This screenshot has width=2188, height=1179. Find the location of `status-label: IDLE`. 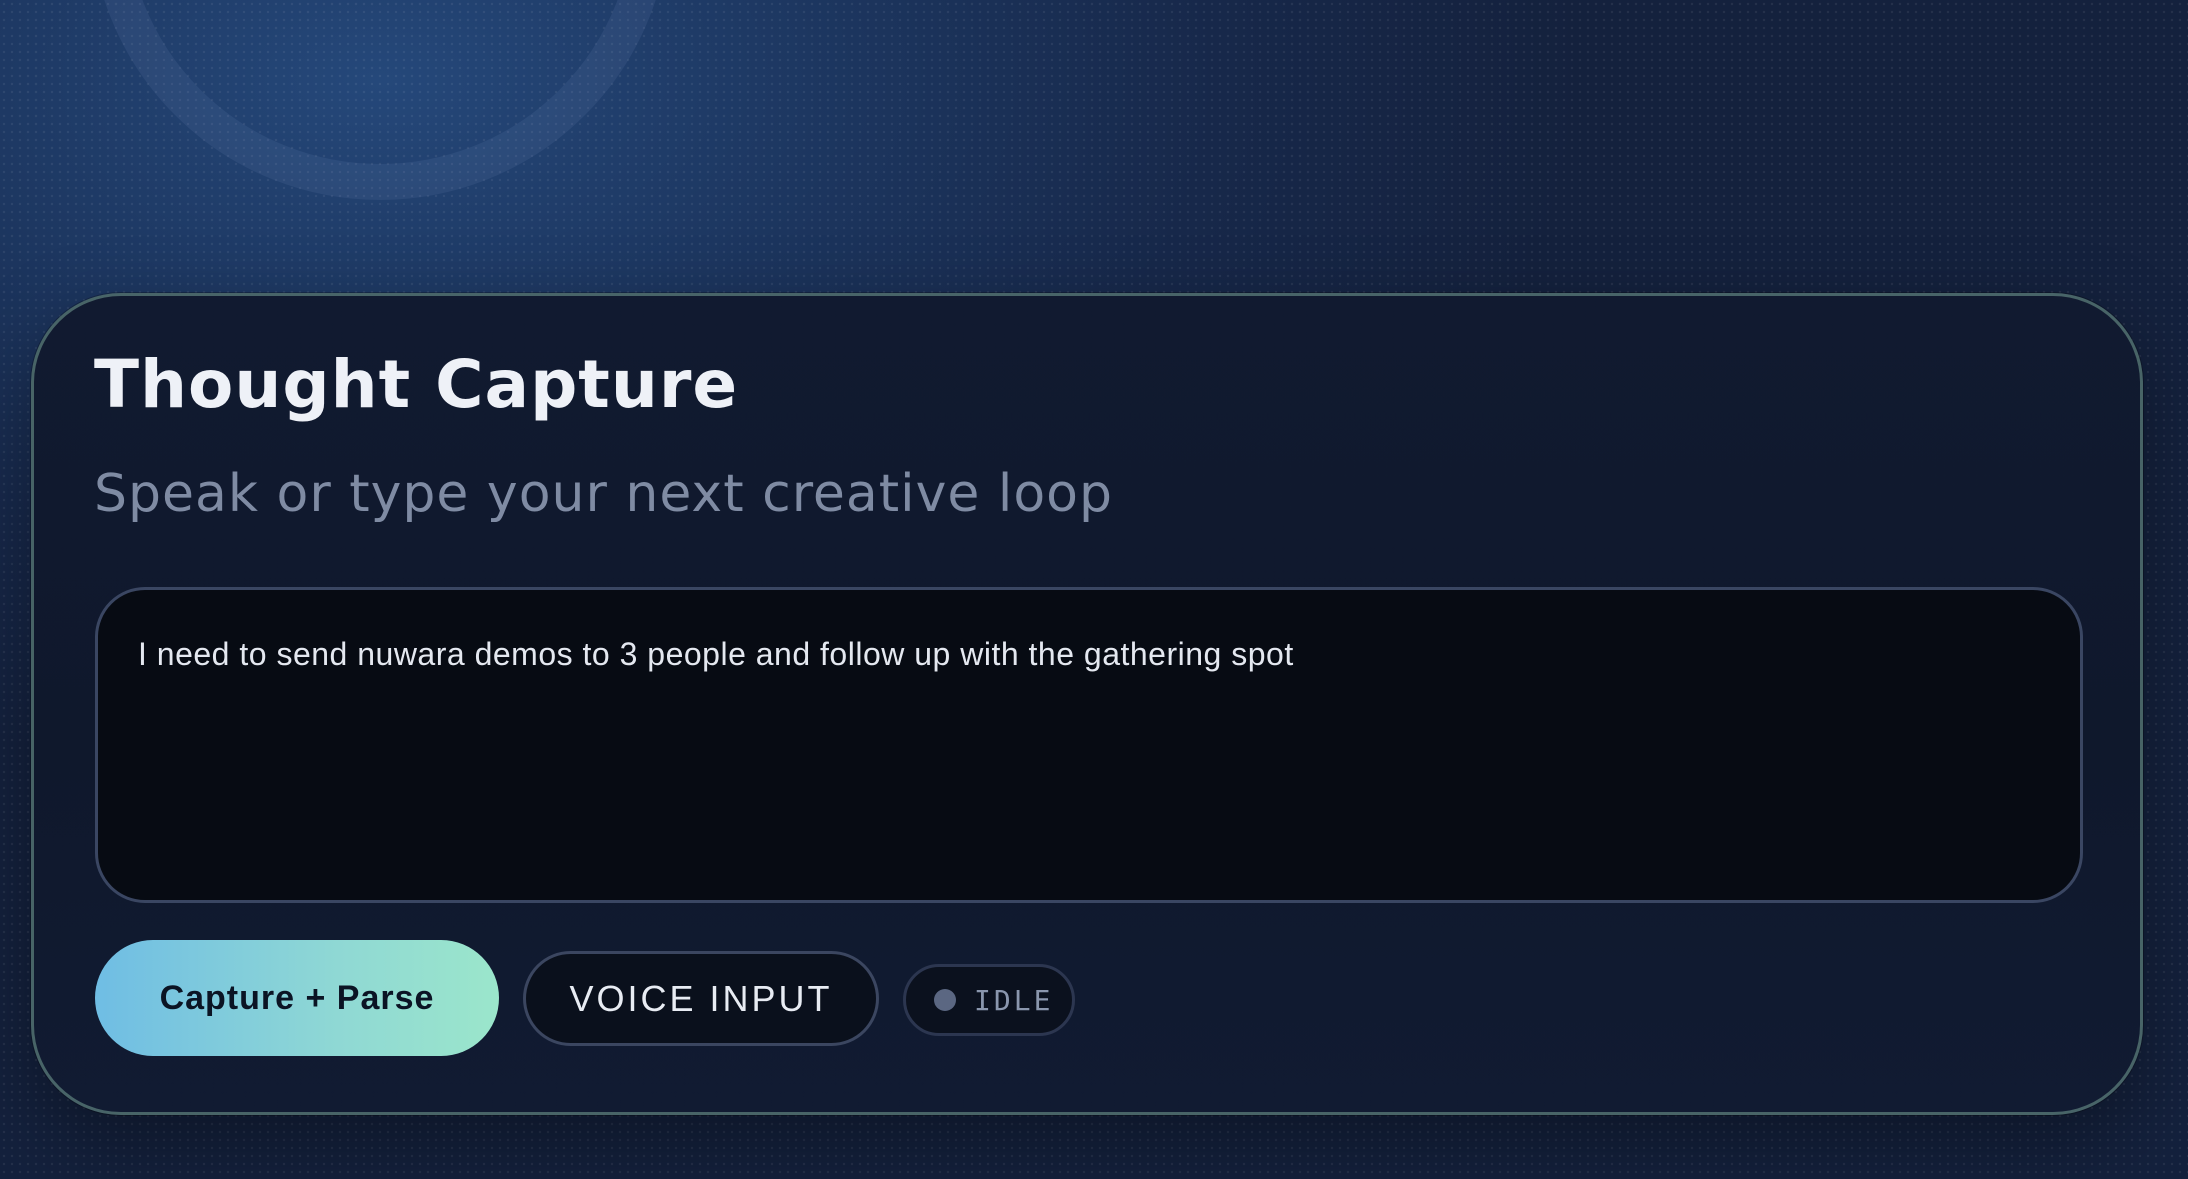

status-label: IDLE is located at coordinates (1014, 1000).